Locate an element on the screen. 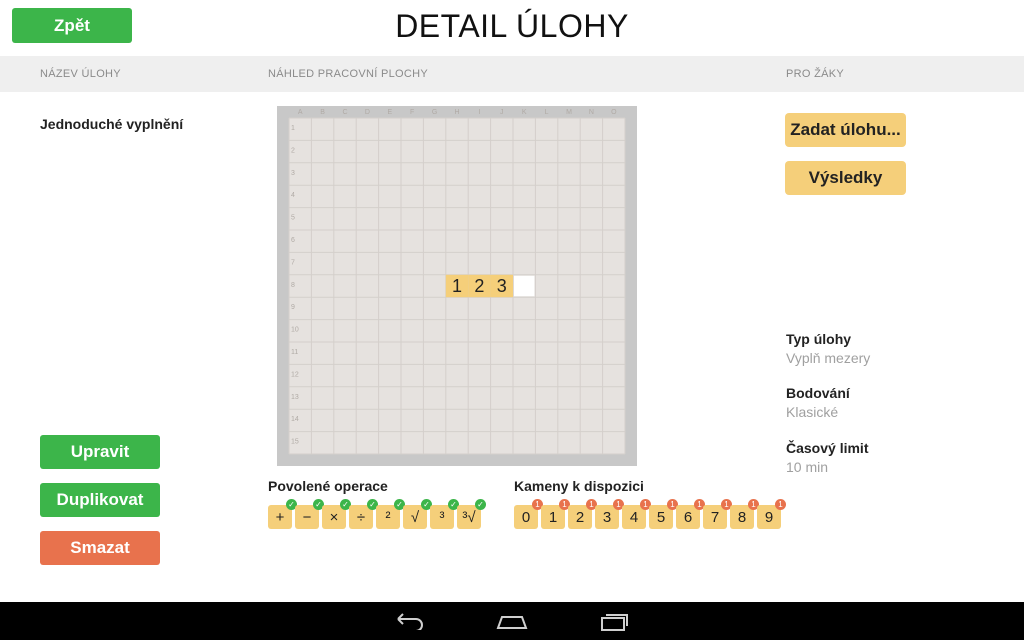 This screenshot has width=1024, height=640. stone-tile: 11 is located at coordinates (555, 514).